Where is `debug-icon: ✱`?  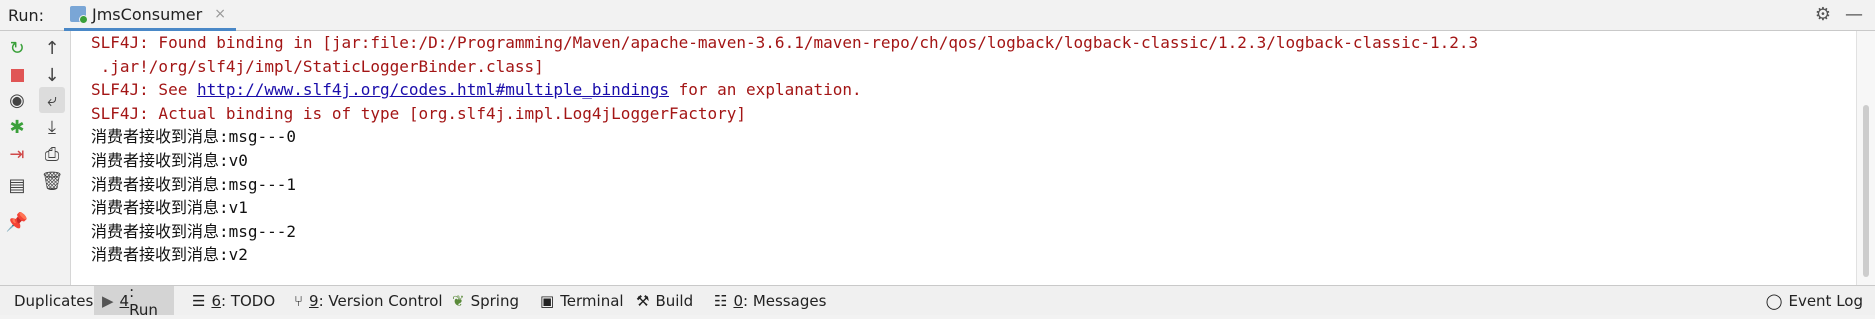 debug-icon: ✱ is located at coordinates (17, 127).